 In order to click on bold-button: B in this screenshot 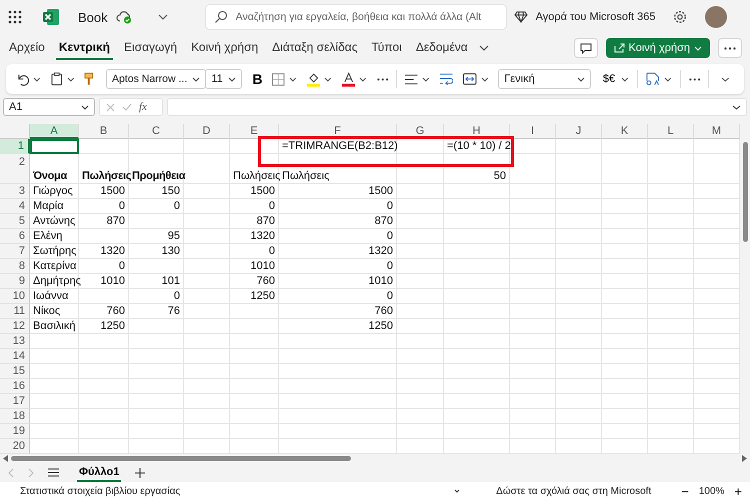, I will do `click(257, 79)`.